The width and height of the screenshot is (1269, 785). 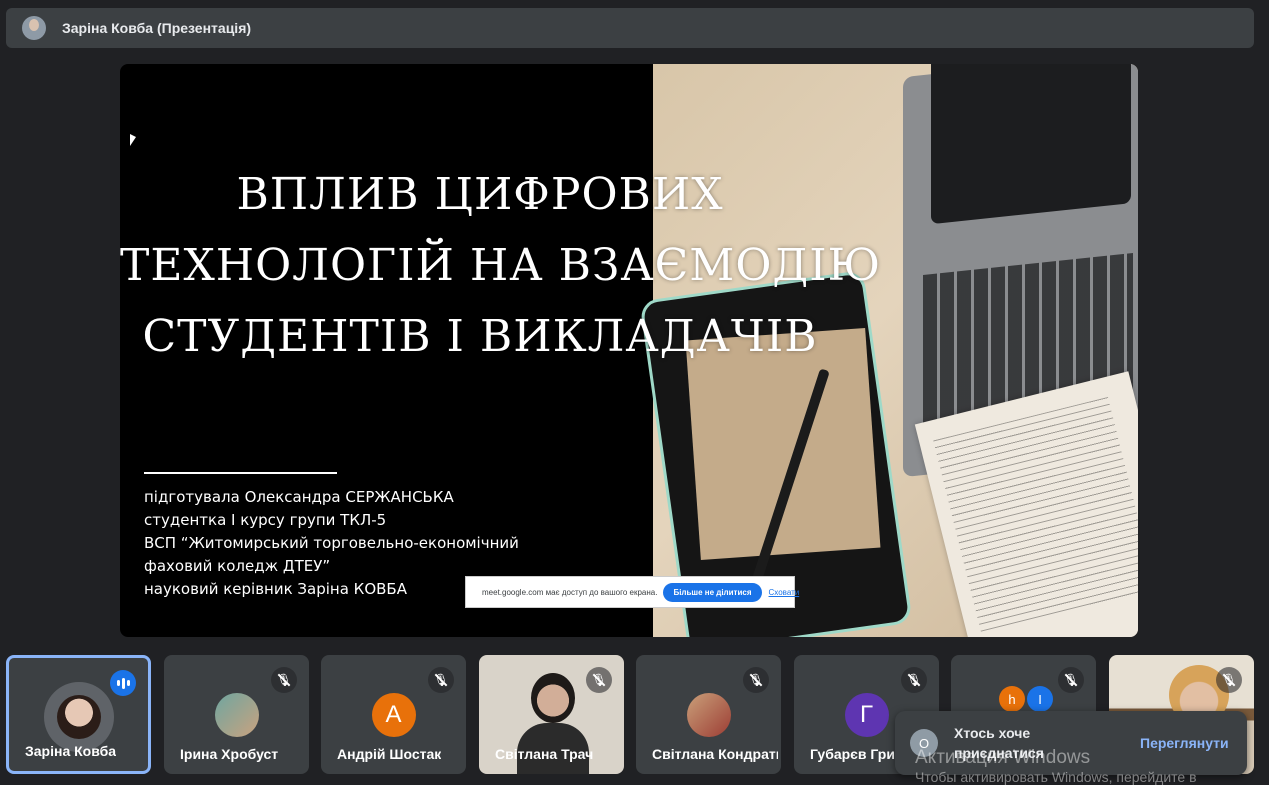 What do you see at coordinates (237, 566) in the screenshot?
I see `author-line: фаховий коледж ДТЕУ”` at bounding box center [237, 566].